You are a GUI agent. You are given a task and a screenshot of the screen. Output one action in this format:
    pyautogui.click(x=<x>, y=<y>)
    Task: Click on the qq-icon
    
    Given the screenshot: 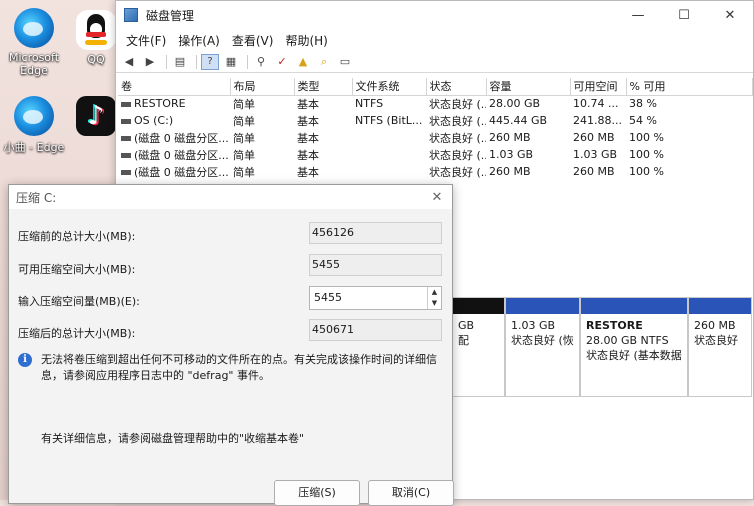 What is the action you would take?
    pyautogui.click(x=96, y=30)
    